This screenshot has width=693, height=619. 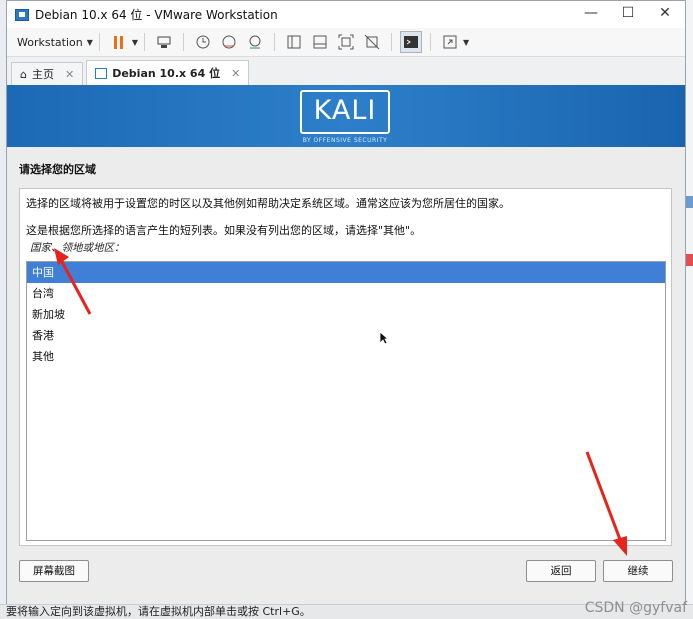 I want to click on send-keys-button, so click(x=164, y=42).